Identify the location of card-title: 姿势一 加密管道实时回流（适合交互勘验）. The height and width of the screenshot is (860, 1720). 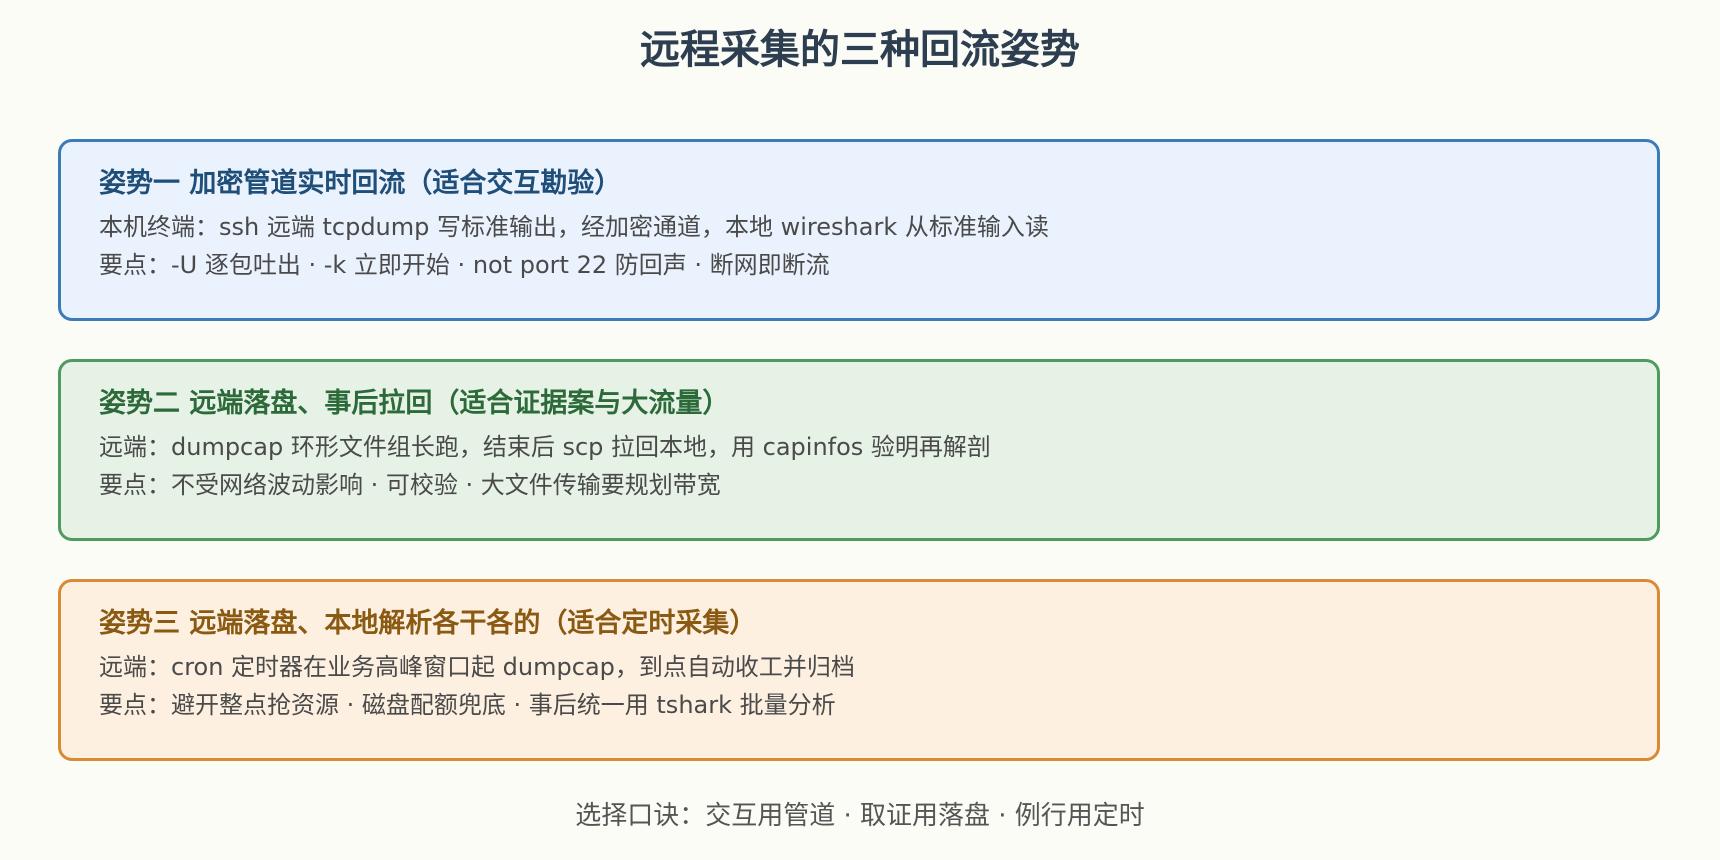
(360, 183).